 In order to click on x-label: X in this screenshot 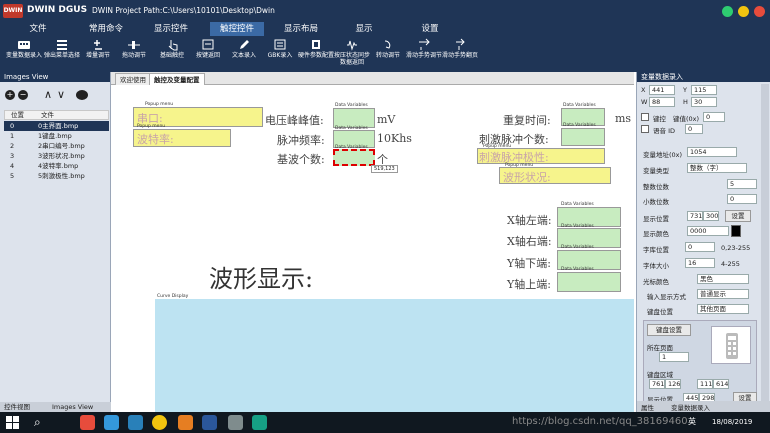, I will do `click(643, 90)`.